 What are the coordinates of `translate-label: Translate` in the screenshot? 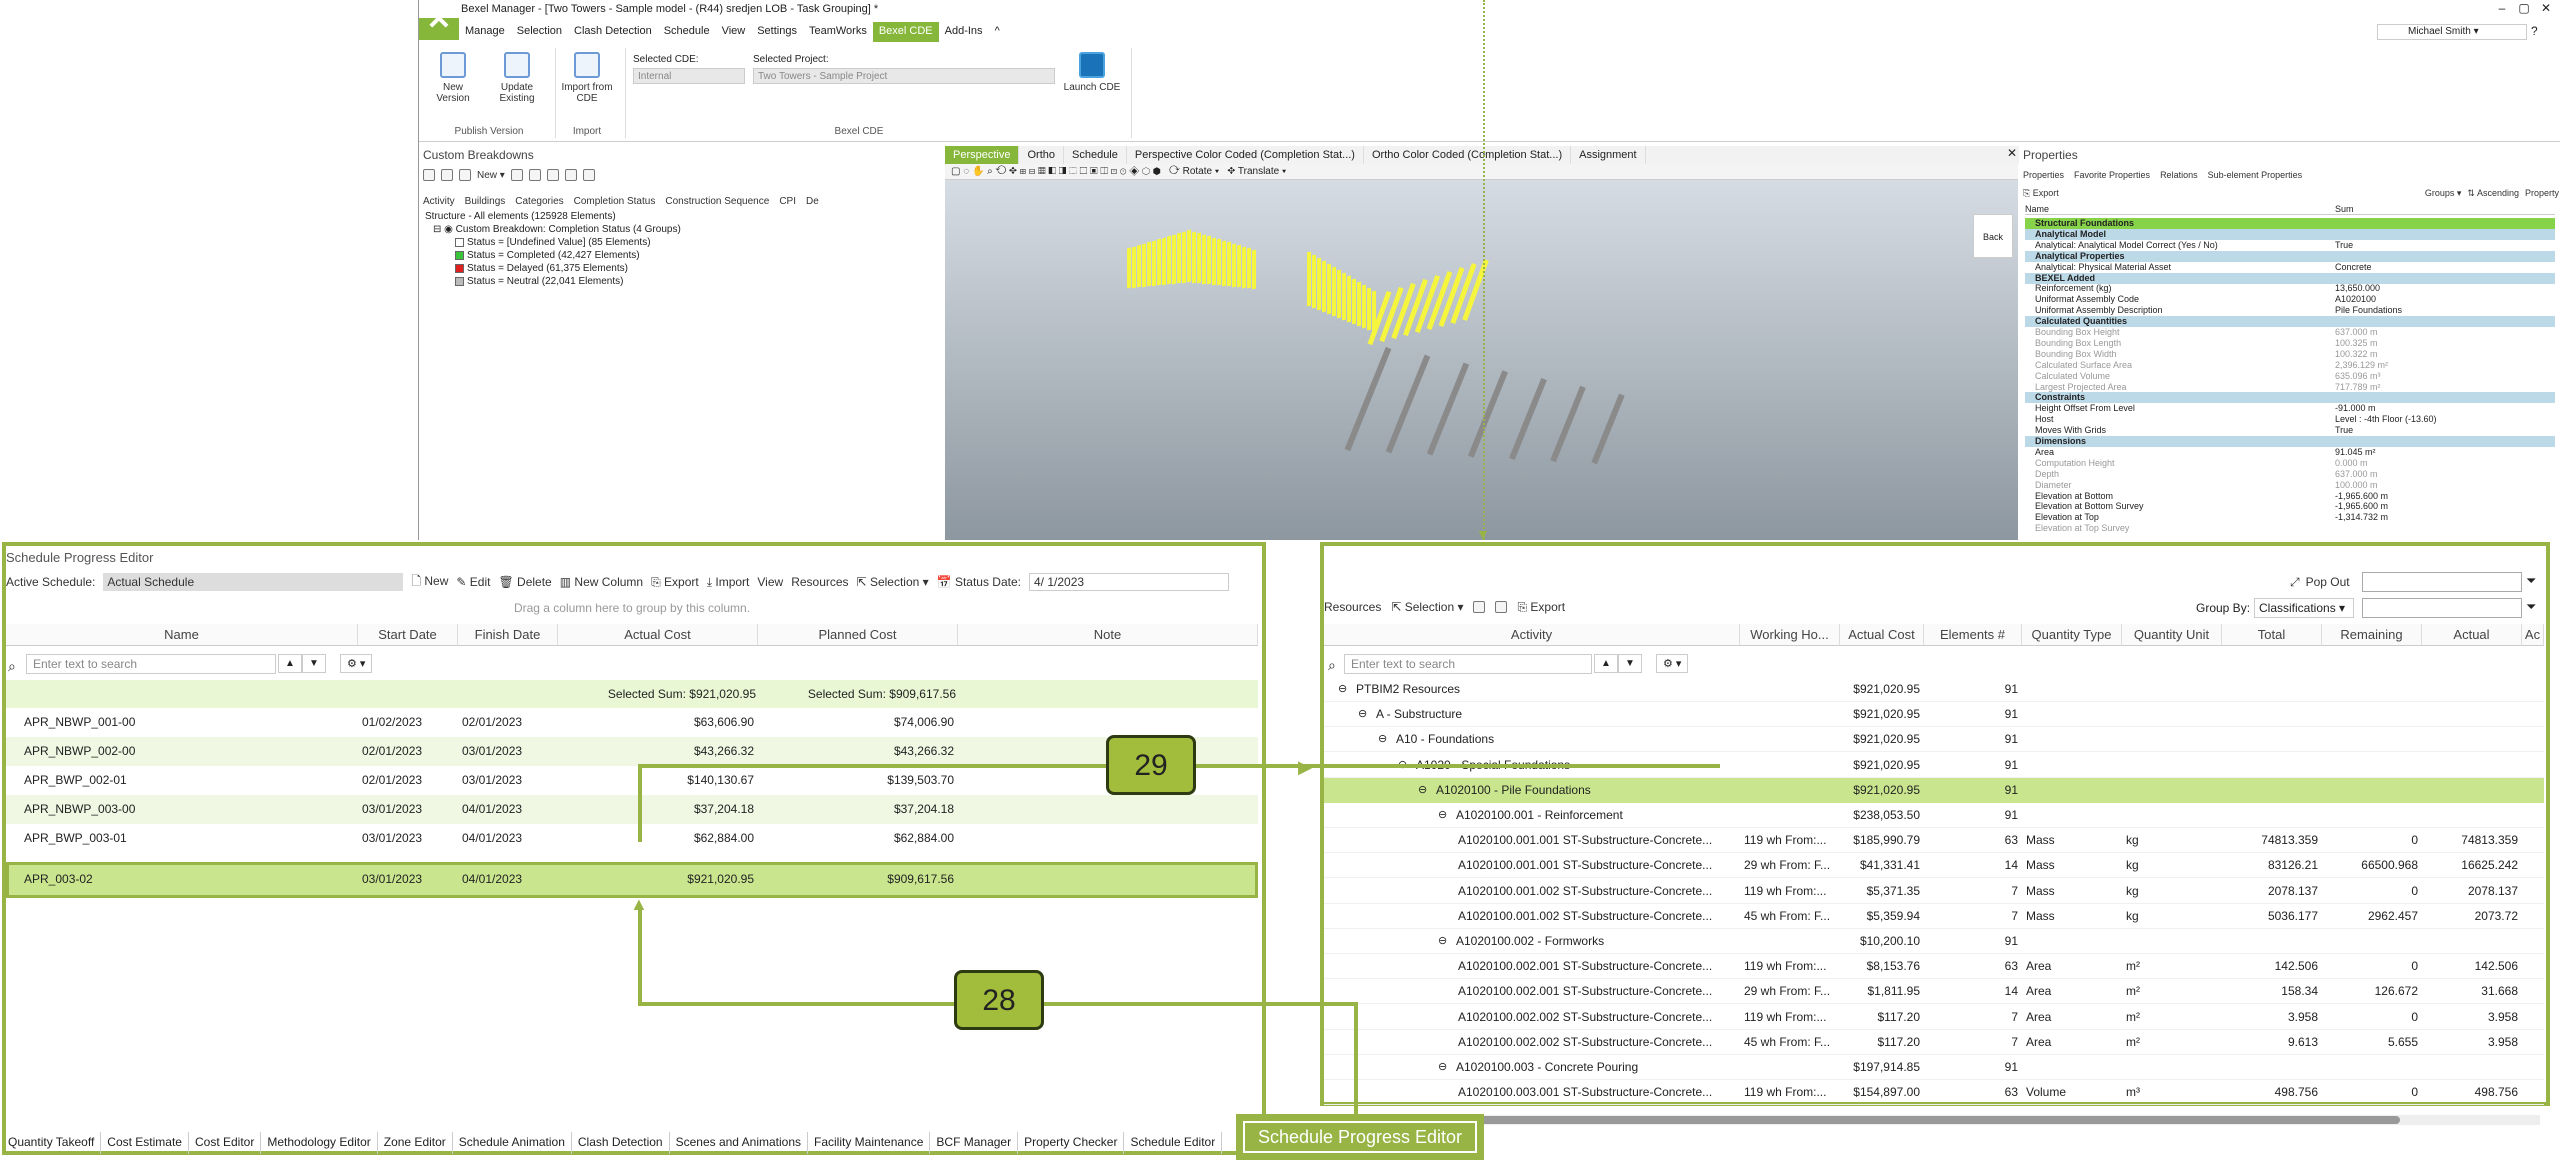 It's located at (1258, 171).